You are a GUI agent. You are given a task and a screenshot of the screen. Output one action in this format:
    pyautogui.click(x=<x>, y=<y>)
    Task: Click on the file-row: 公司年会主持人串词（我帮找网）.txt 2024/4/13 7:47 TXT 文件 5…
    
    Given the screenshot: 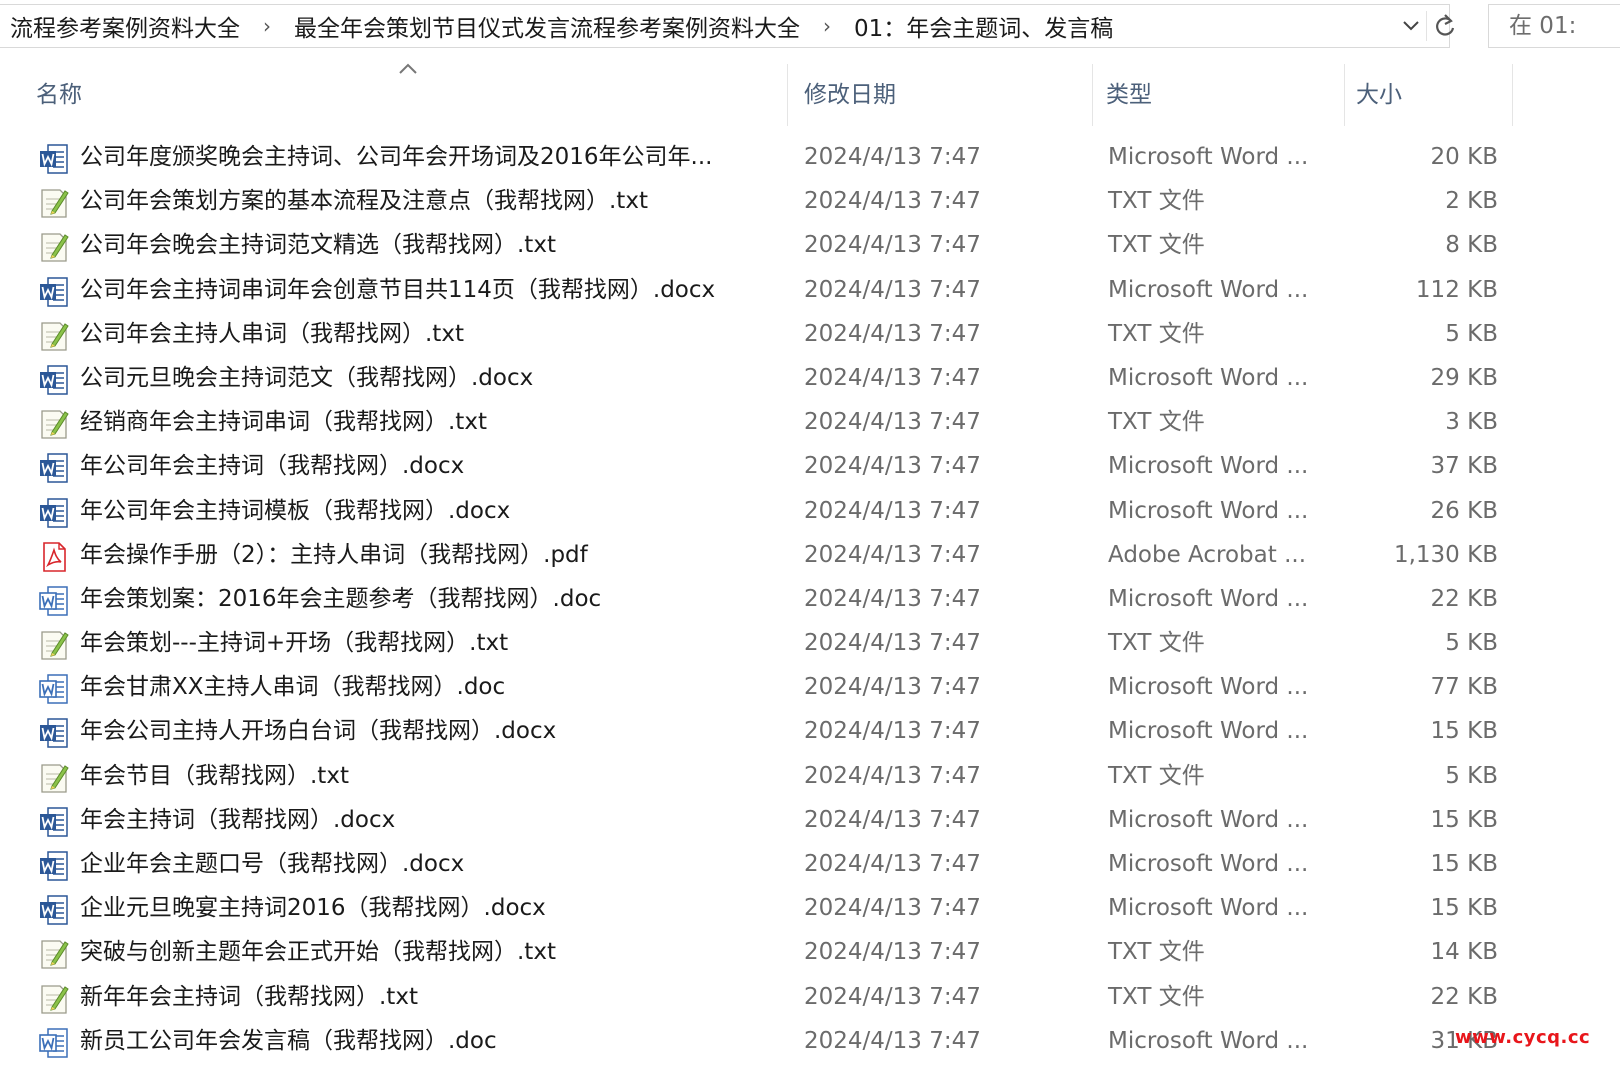 What is the action you would take?
    pyautogui.click(x=810, y=334)
    